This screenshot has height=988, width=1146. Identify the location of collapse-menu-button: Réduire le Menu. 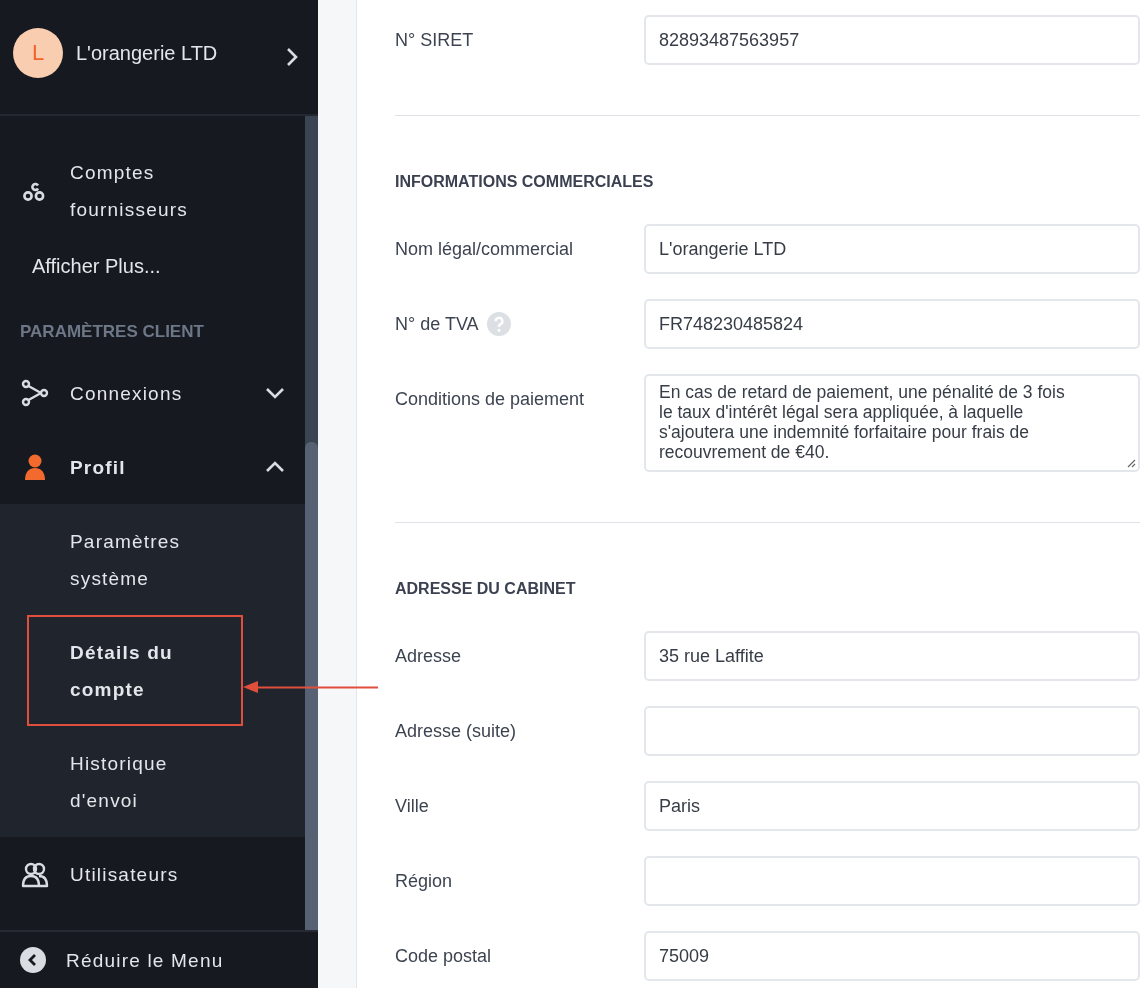
(159, 959).